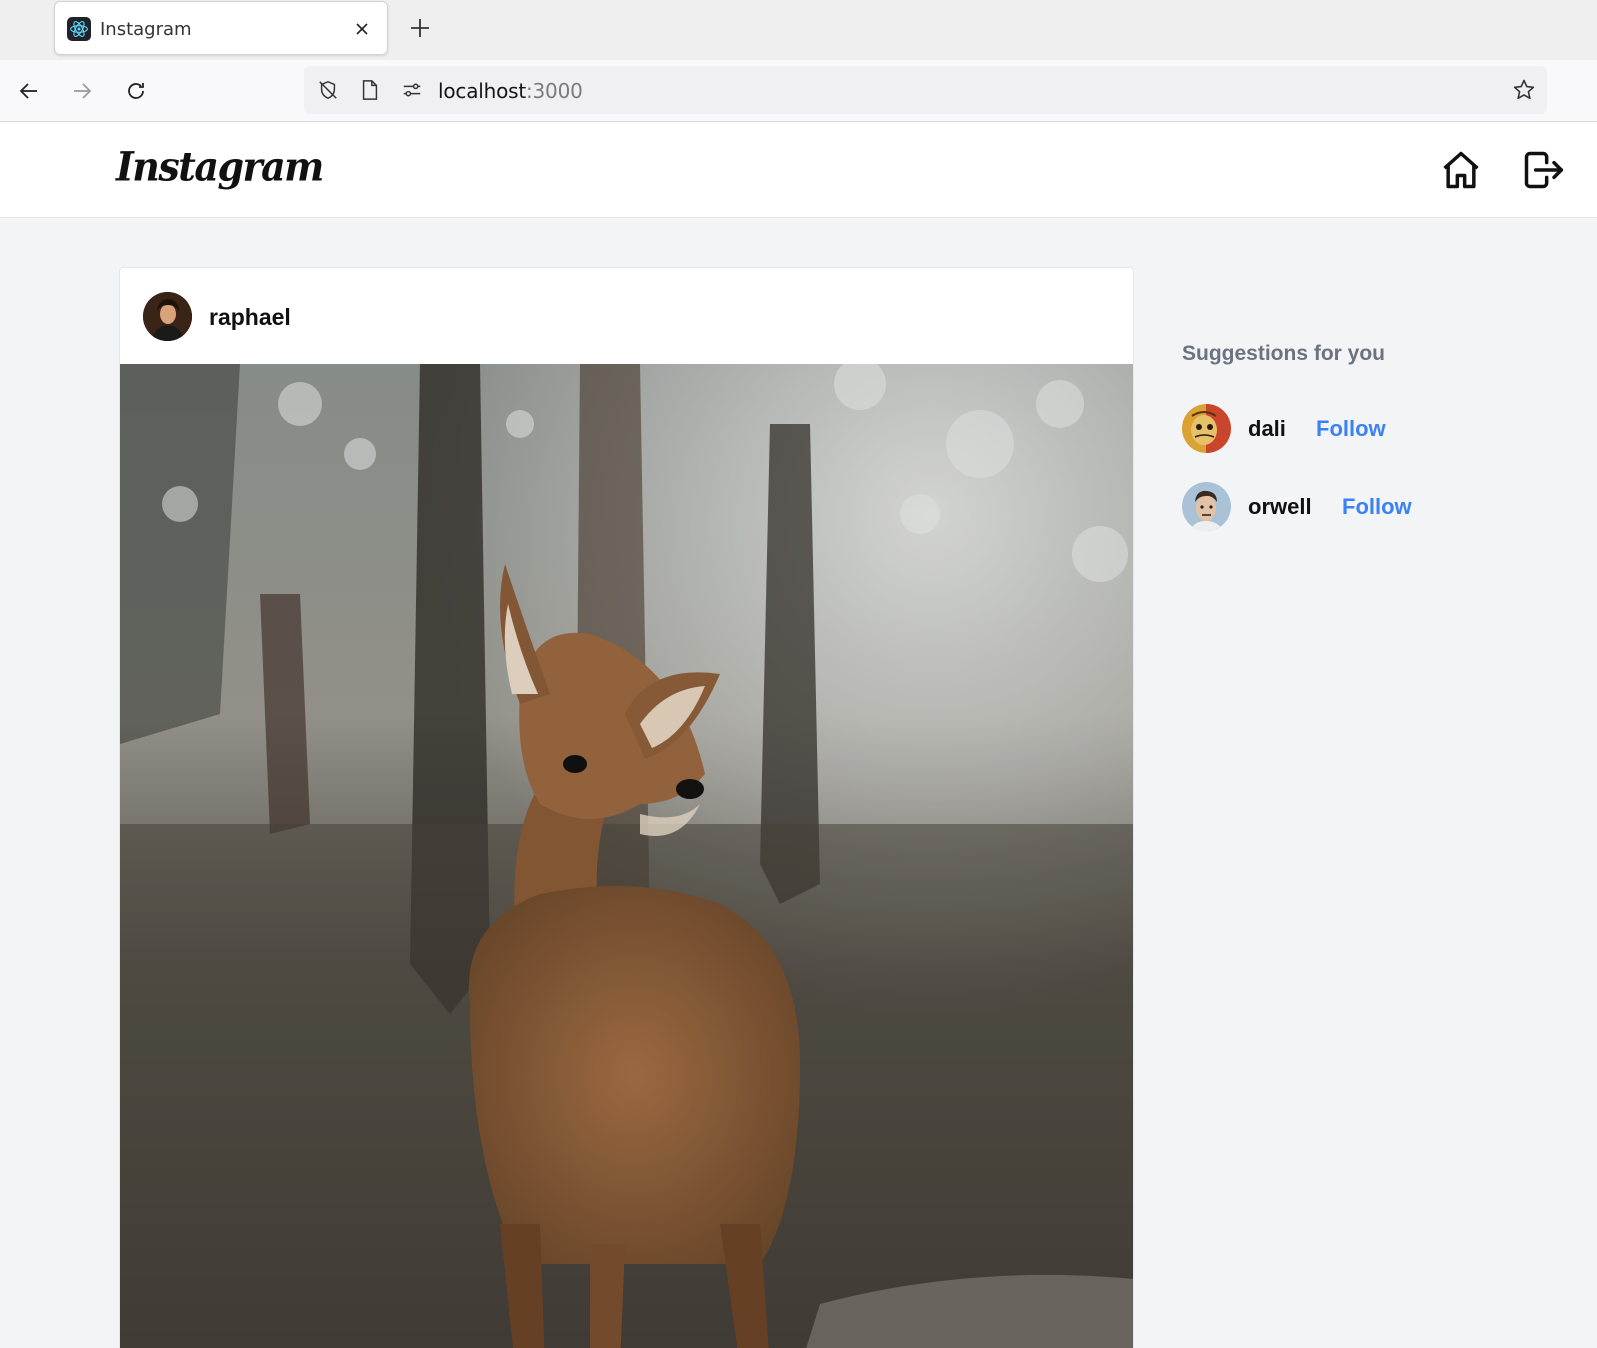 Image resolution: width=1597 pixels, height=1348 pixels. I want to click on instagram-logo: Instagram, so click(220, 166).